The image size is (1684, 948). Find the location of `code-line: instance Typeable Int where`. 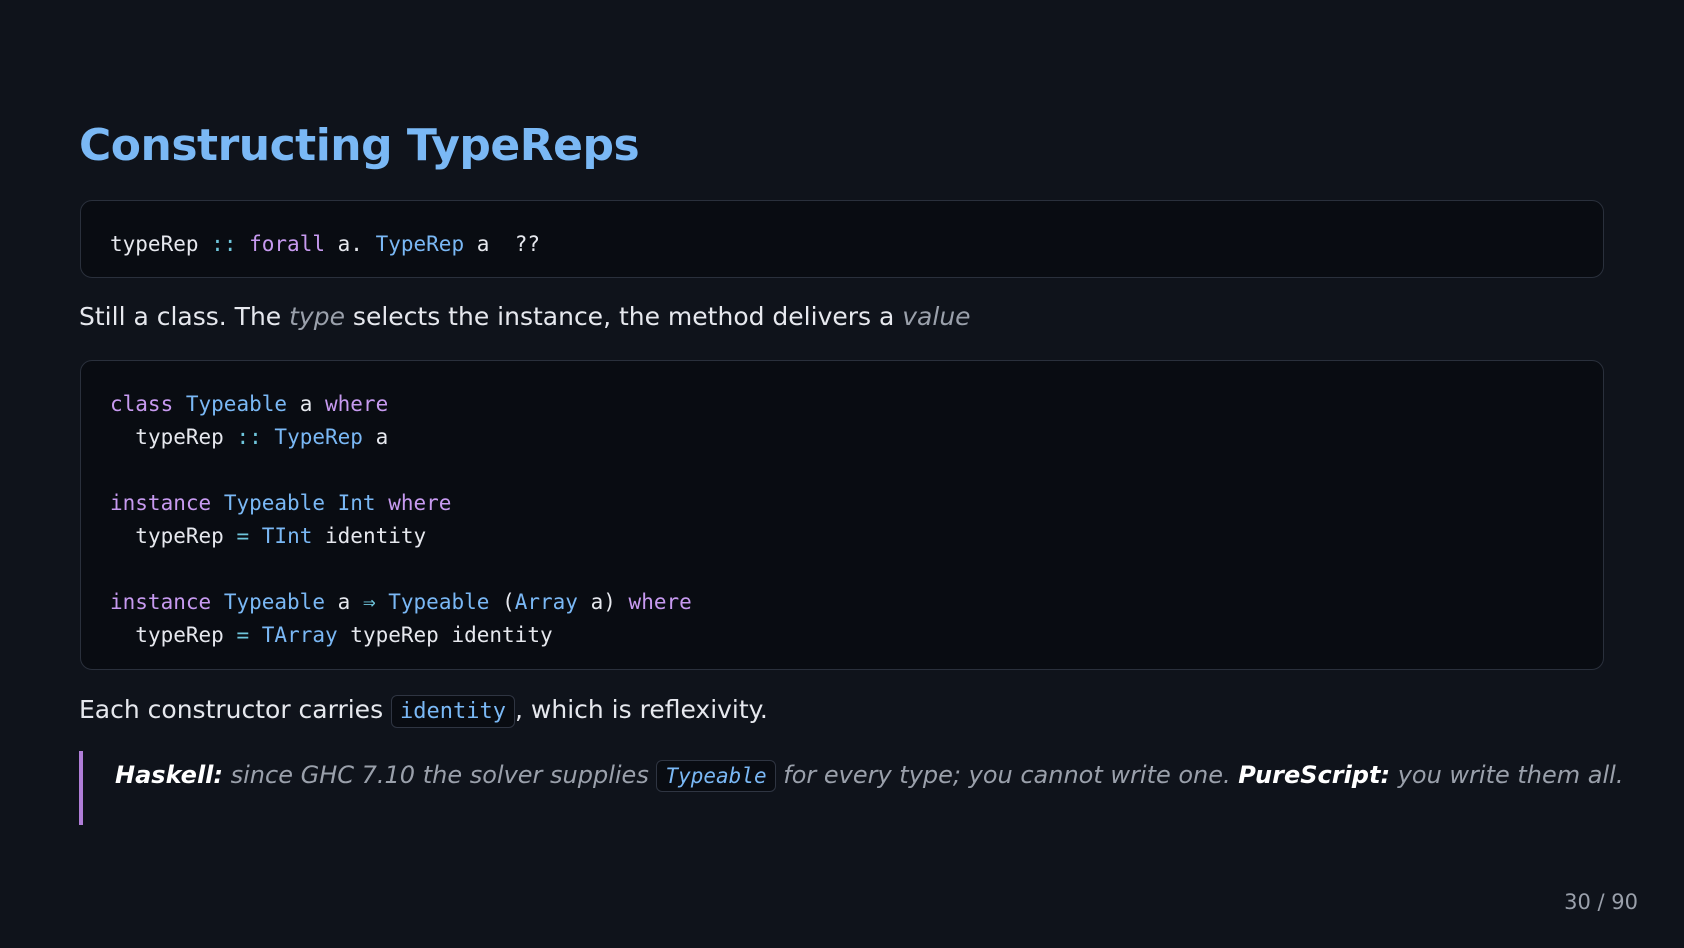

code-line: instance Typeable Int where is located at coordinates (856, 503).